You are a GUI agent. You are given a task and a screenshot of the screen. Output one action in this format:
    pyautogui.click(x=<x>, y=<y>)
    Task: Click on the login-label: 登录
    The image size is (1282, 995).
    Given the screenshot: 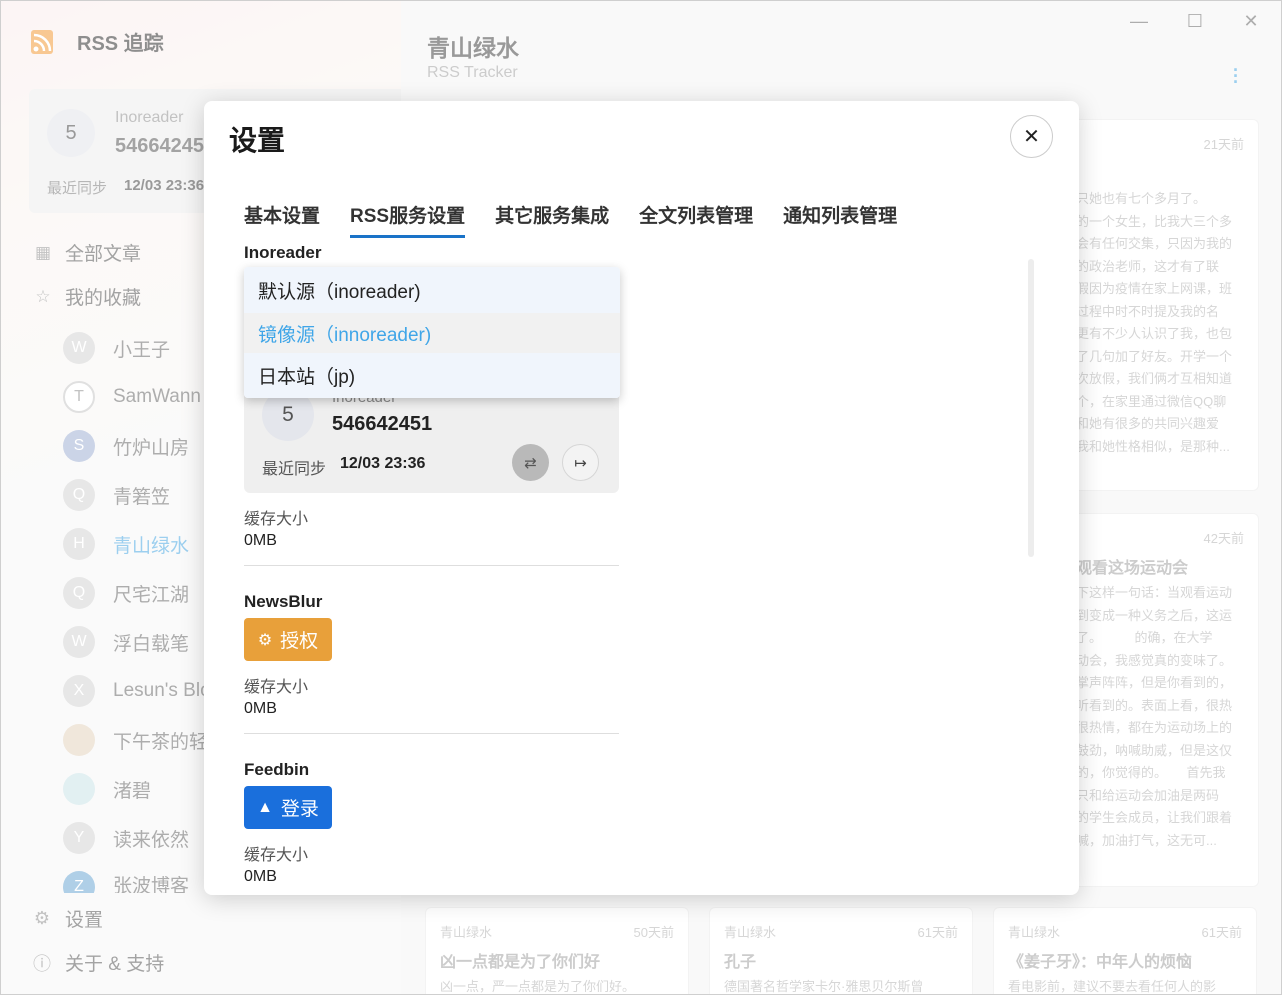 What is the action you would take?
    pyautogui.click(x=299, y=809)
    